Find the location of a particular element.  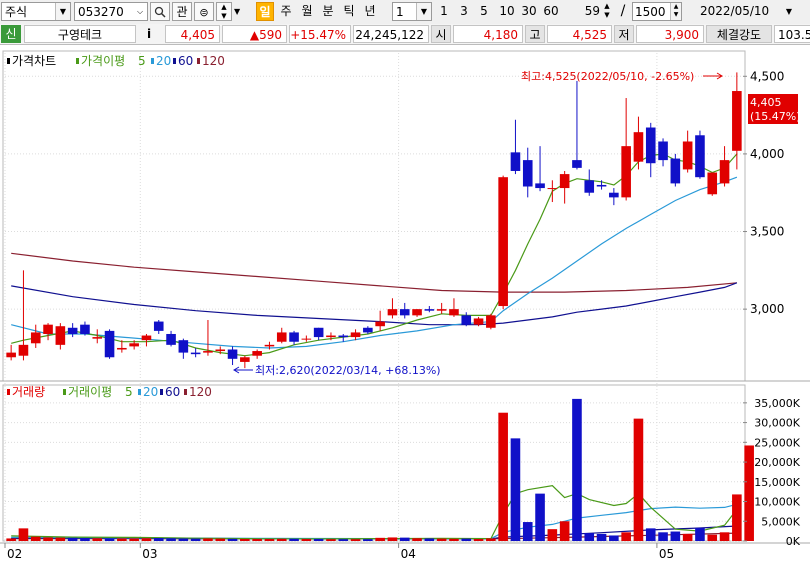

bar-count: 59 is located at coordinates (590, 11).